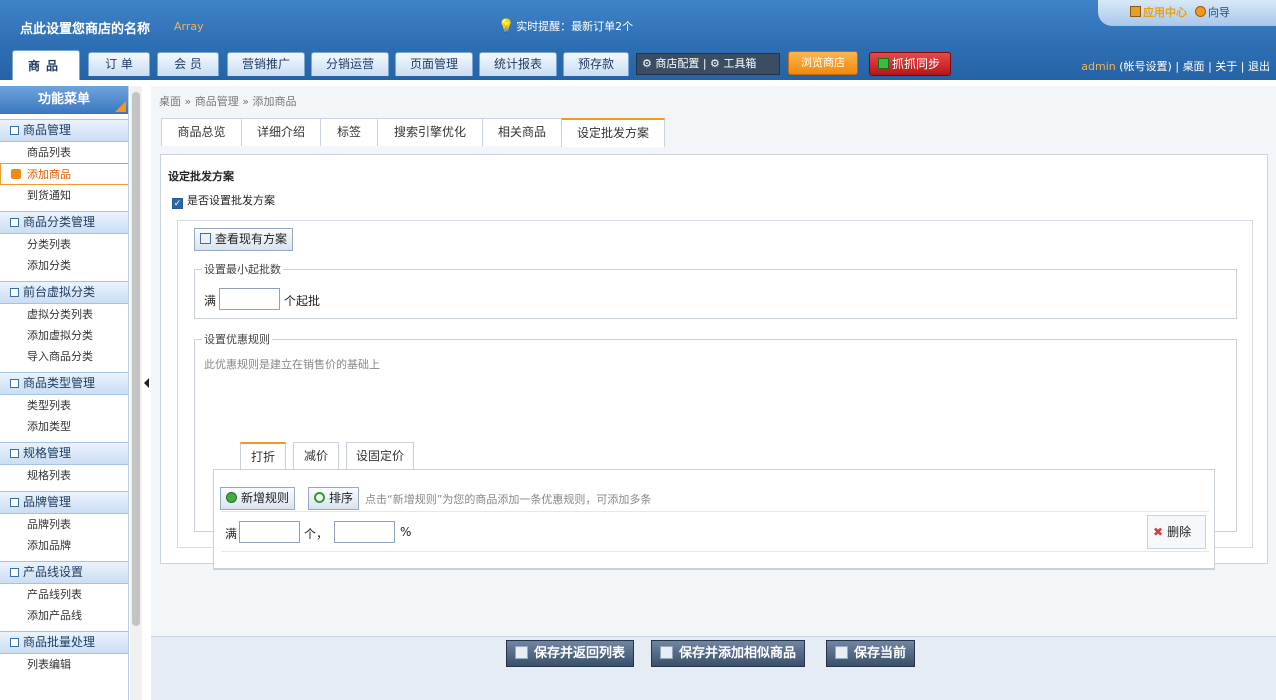  I want to click on sidebar-item-add-category: 添加分类, so click(64, 265).